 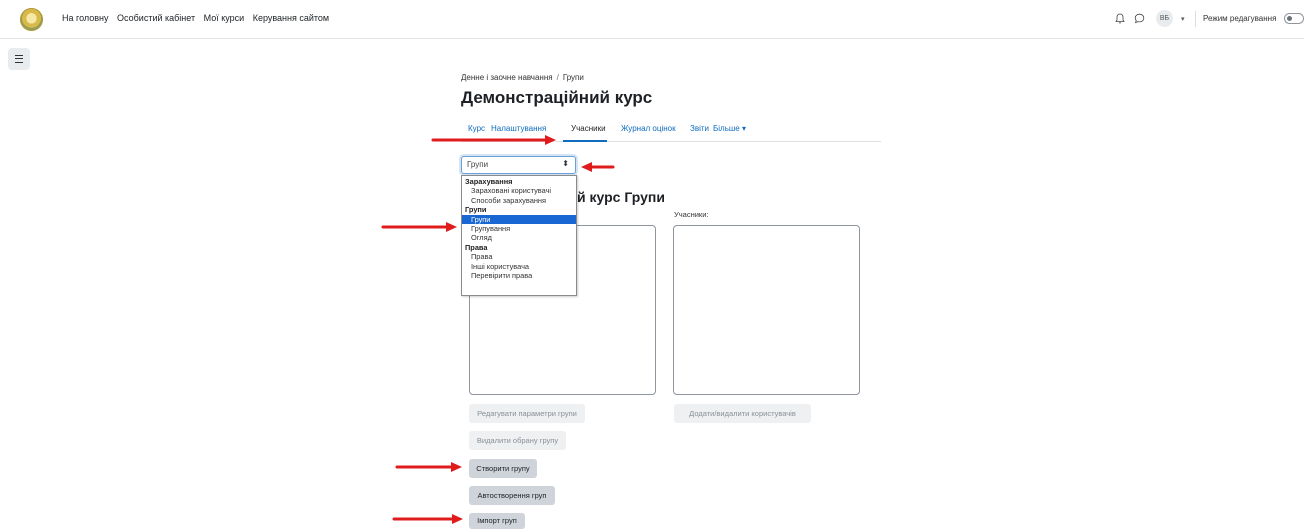 What do you see at coordinates (691, 214) in the screenshot?
I see `members-label: Учасники:` at bounding box center [691, 214].